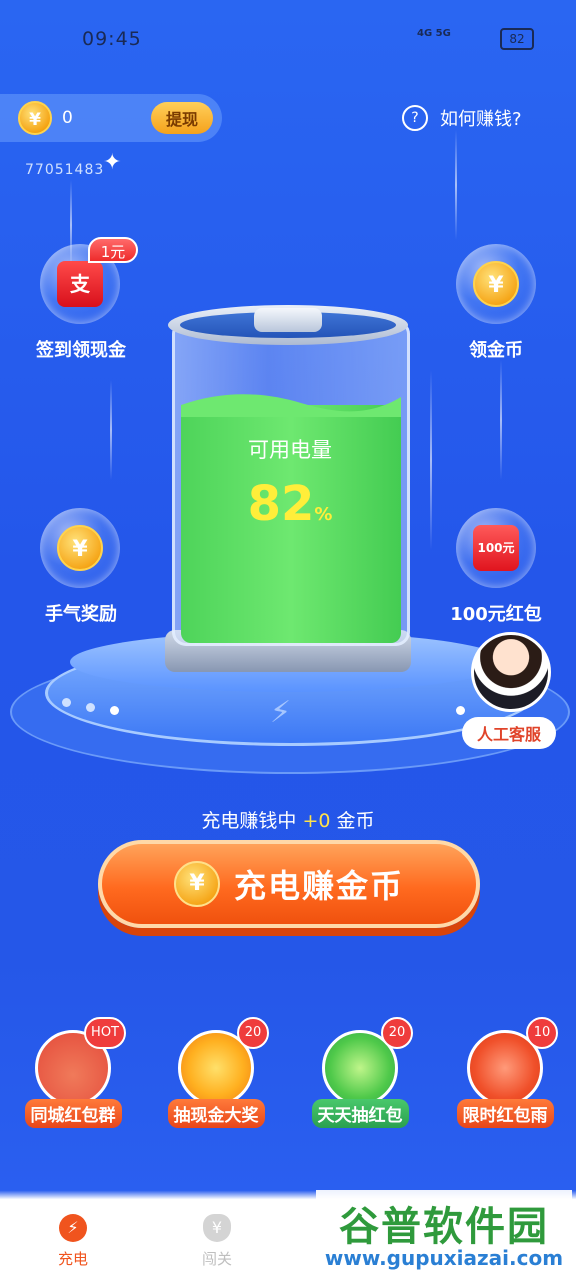  I want to click on customer-service-avatar, so click(511, 672).